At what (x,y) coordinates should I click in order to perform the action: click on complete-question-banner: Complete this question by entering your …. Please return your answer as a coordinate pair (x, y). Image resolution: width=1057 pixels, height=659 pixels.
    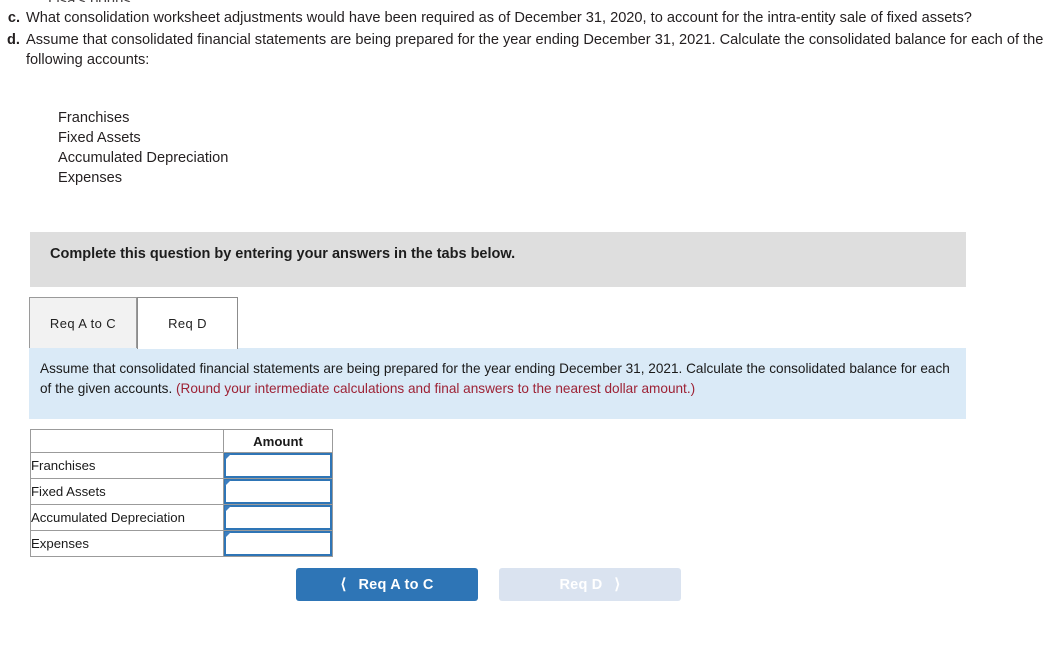
    Looking at the image, I should click on (498, 259).